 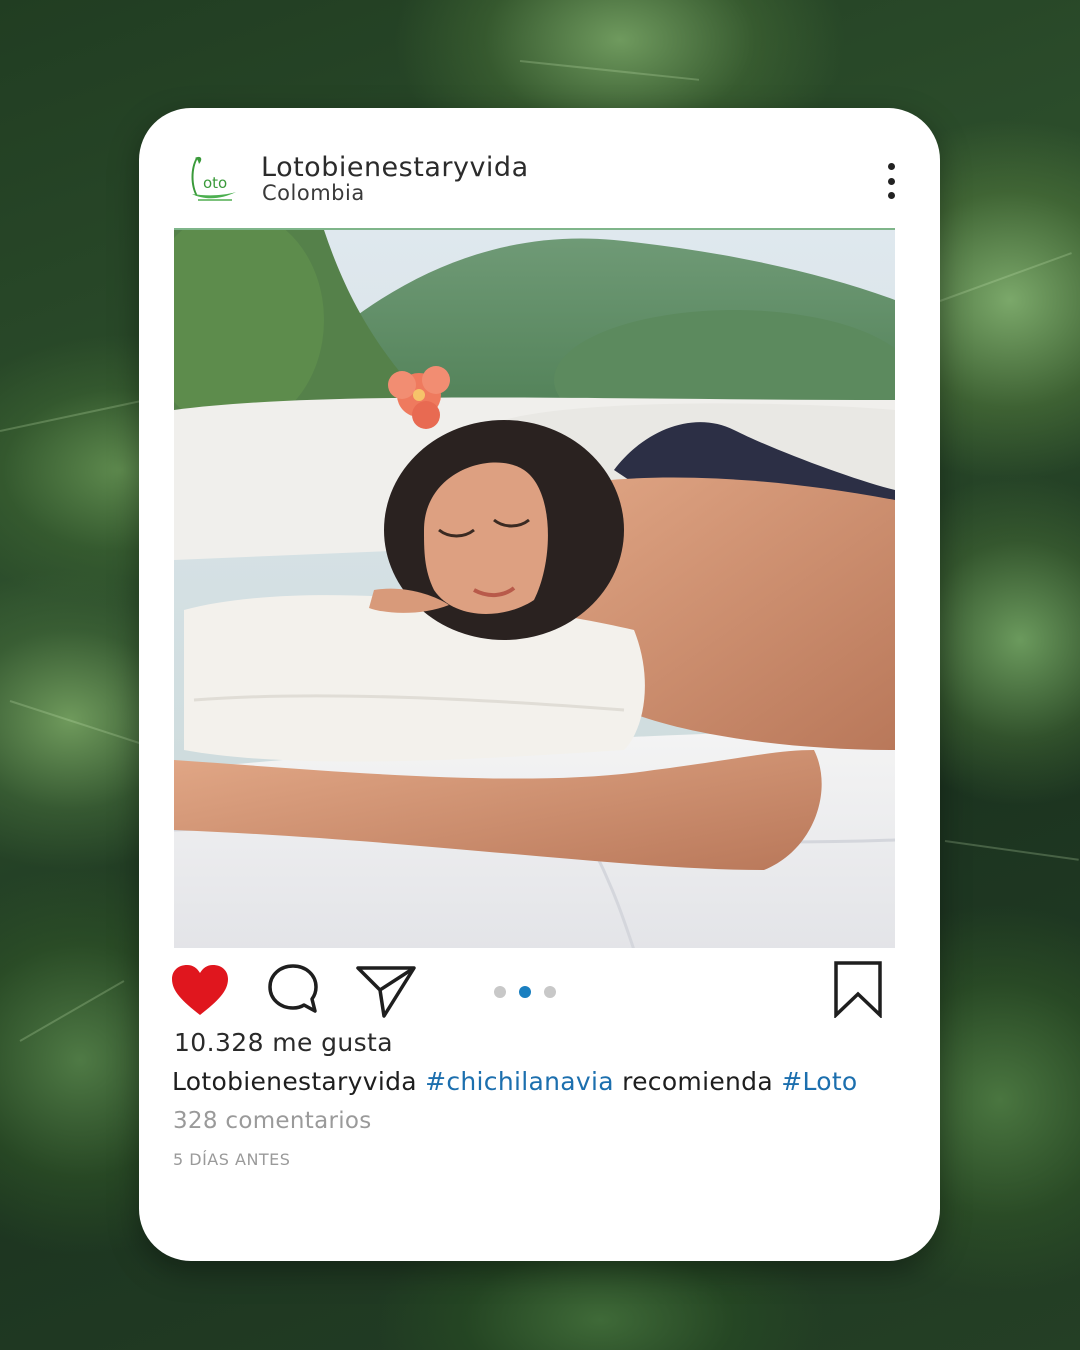 What do you see at coordinates (232, 1159) in the screenshot?
I see `post-timestamp: 5 DÍAS ANTES` at bounding box center [232, 1159].